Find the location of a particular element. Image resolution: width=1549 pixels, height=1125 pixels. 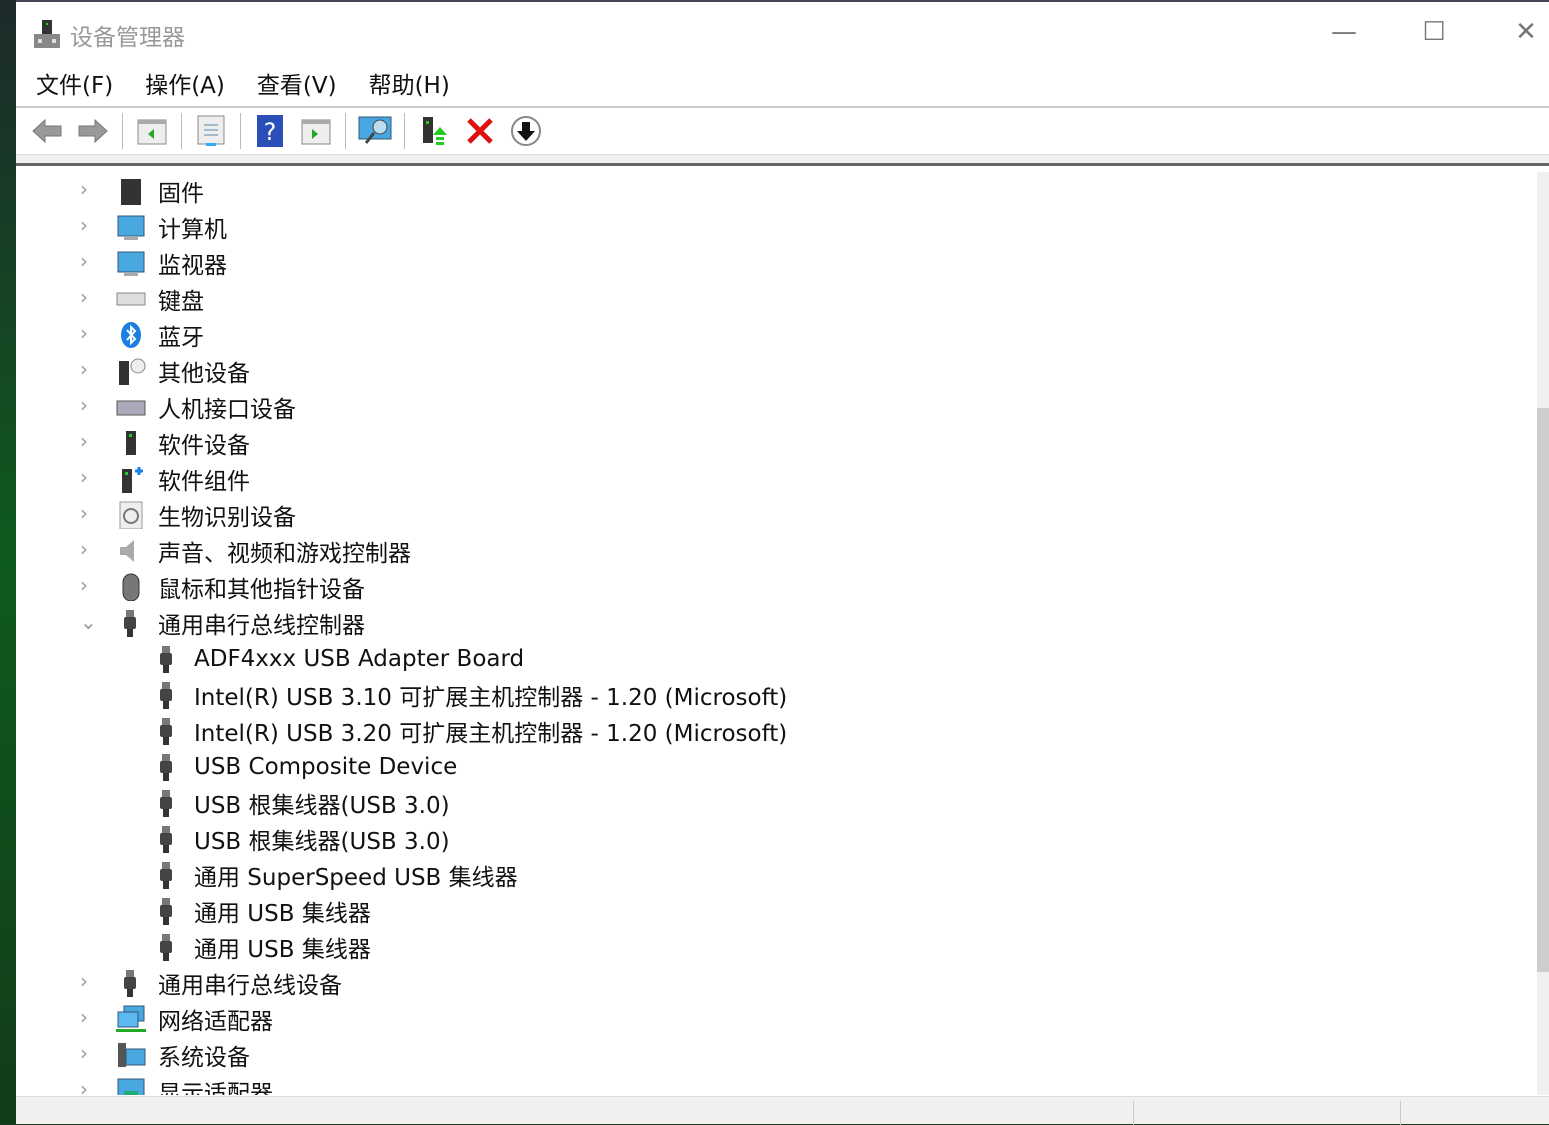

forward-button is located at coordinates (93, 131).